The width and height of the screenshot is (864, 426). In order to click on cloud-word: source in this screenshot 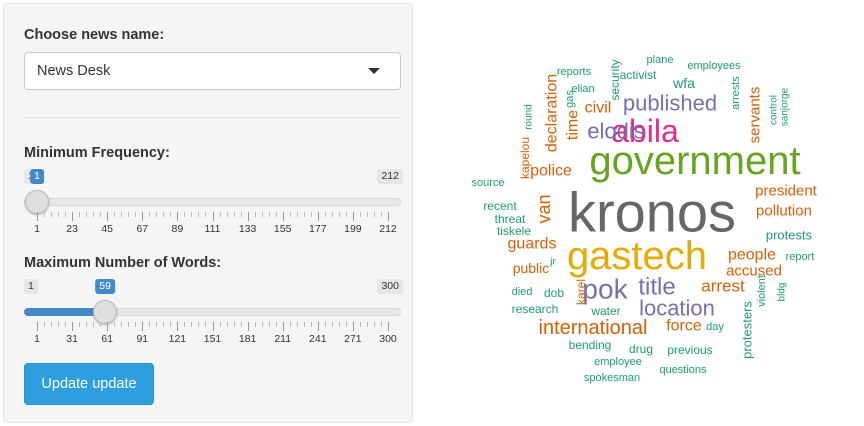, I will do `click(487, 183)`.